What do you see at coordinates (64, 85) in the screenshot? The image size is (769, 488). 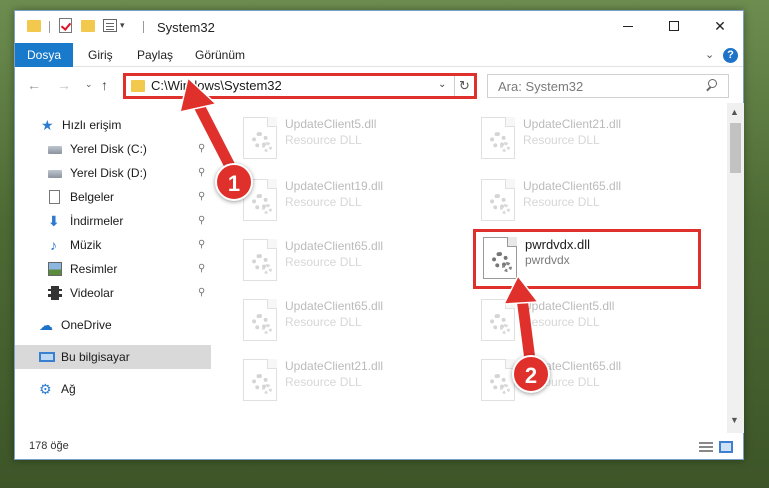 I see `forward-arrow-icon: →` at bounding box center [64, 85].